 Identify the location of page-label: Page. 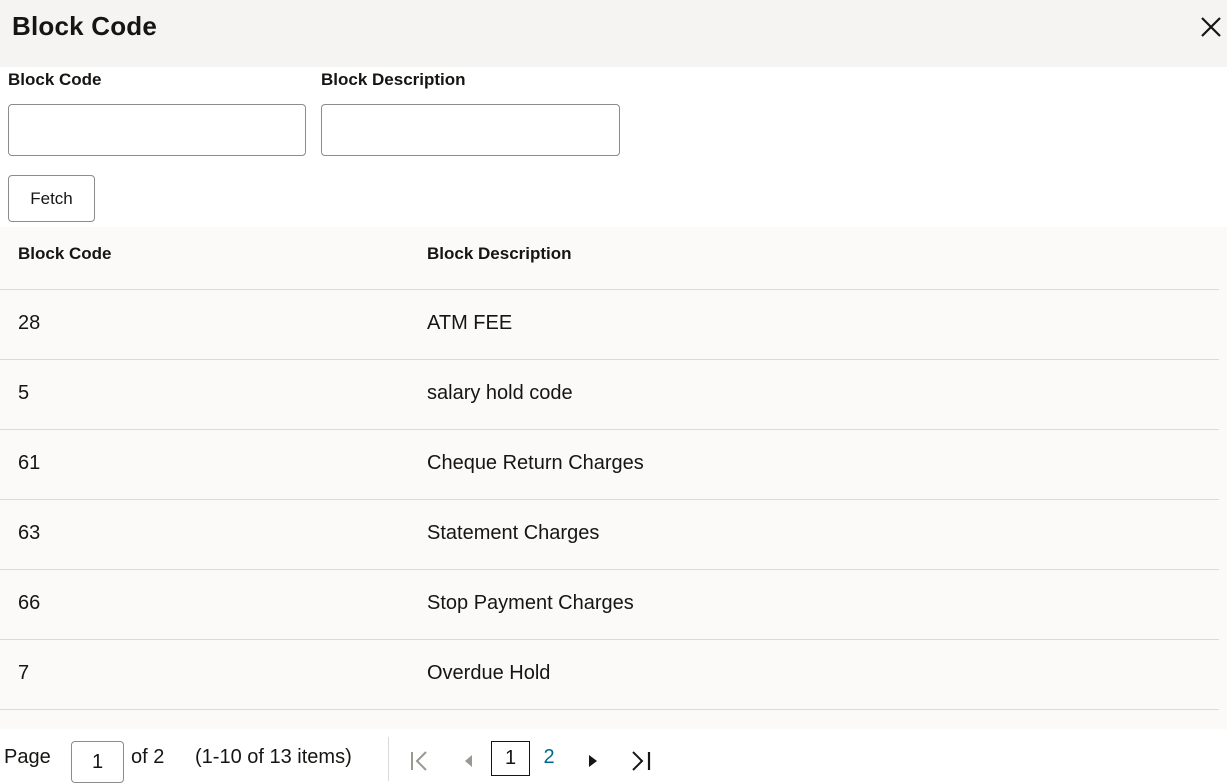
(27, 757).